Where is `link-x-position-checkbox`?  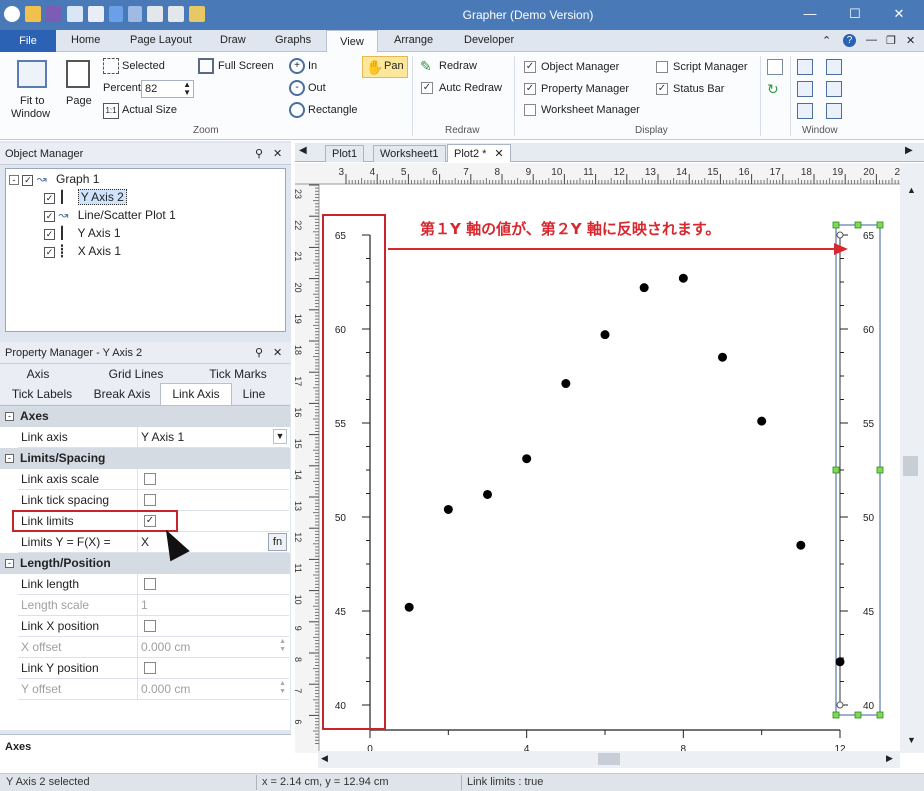 link-x-position-checkbox is located at coordinates (150, 626).